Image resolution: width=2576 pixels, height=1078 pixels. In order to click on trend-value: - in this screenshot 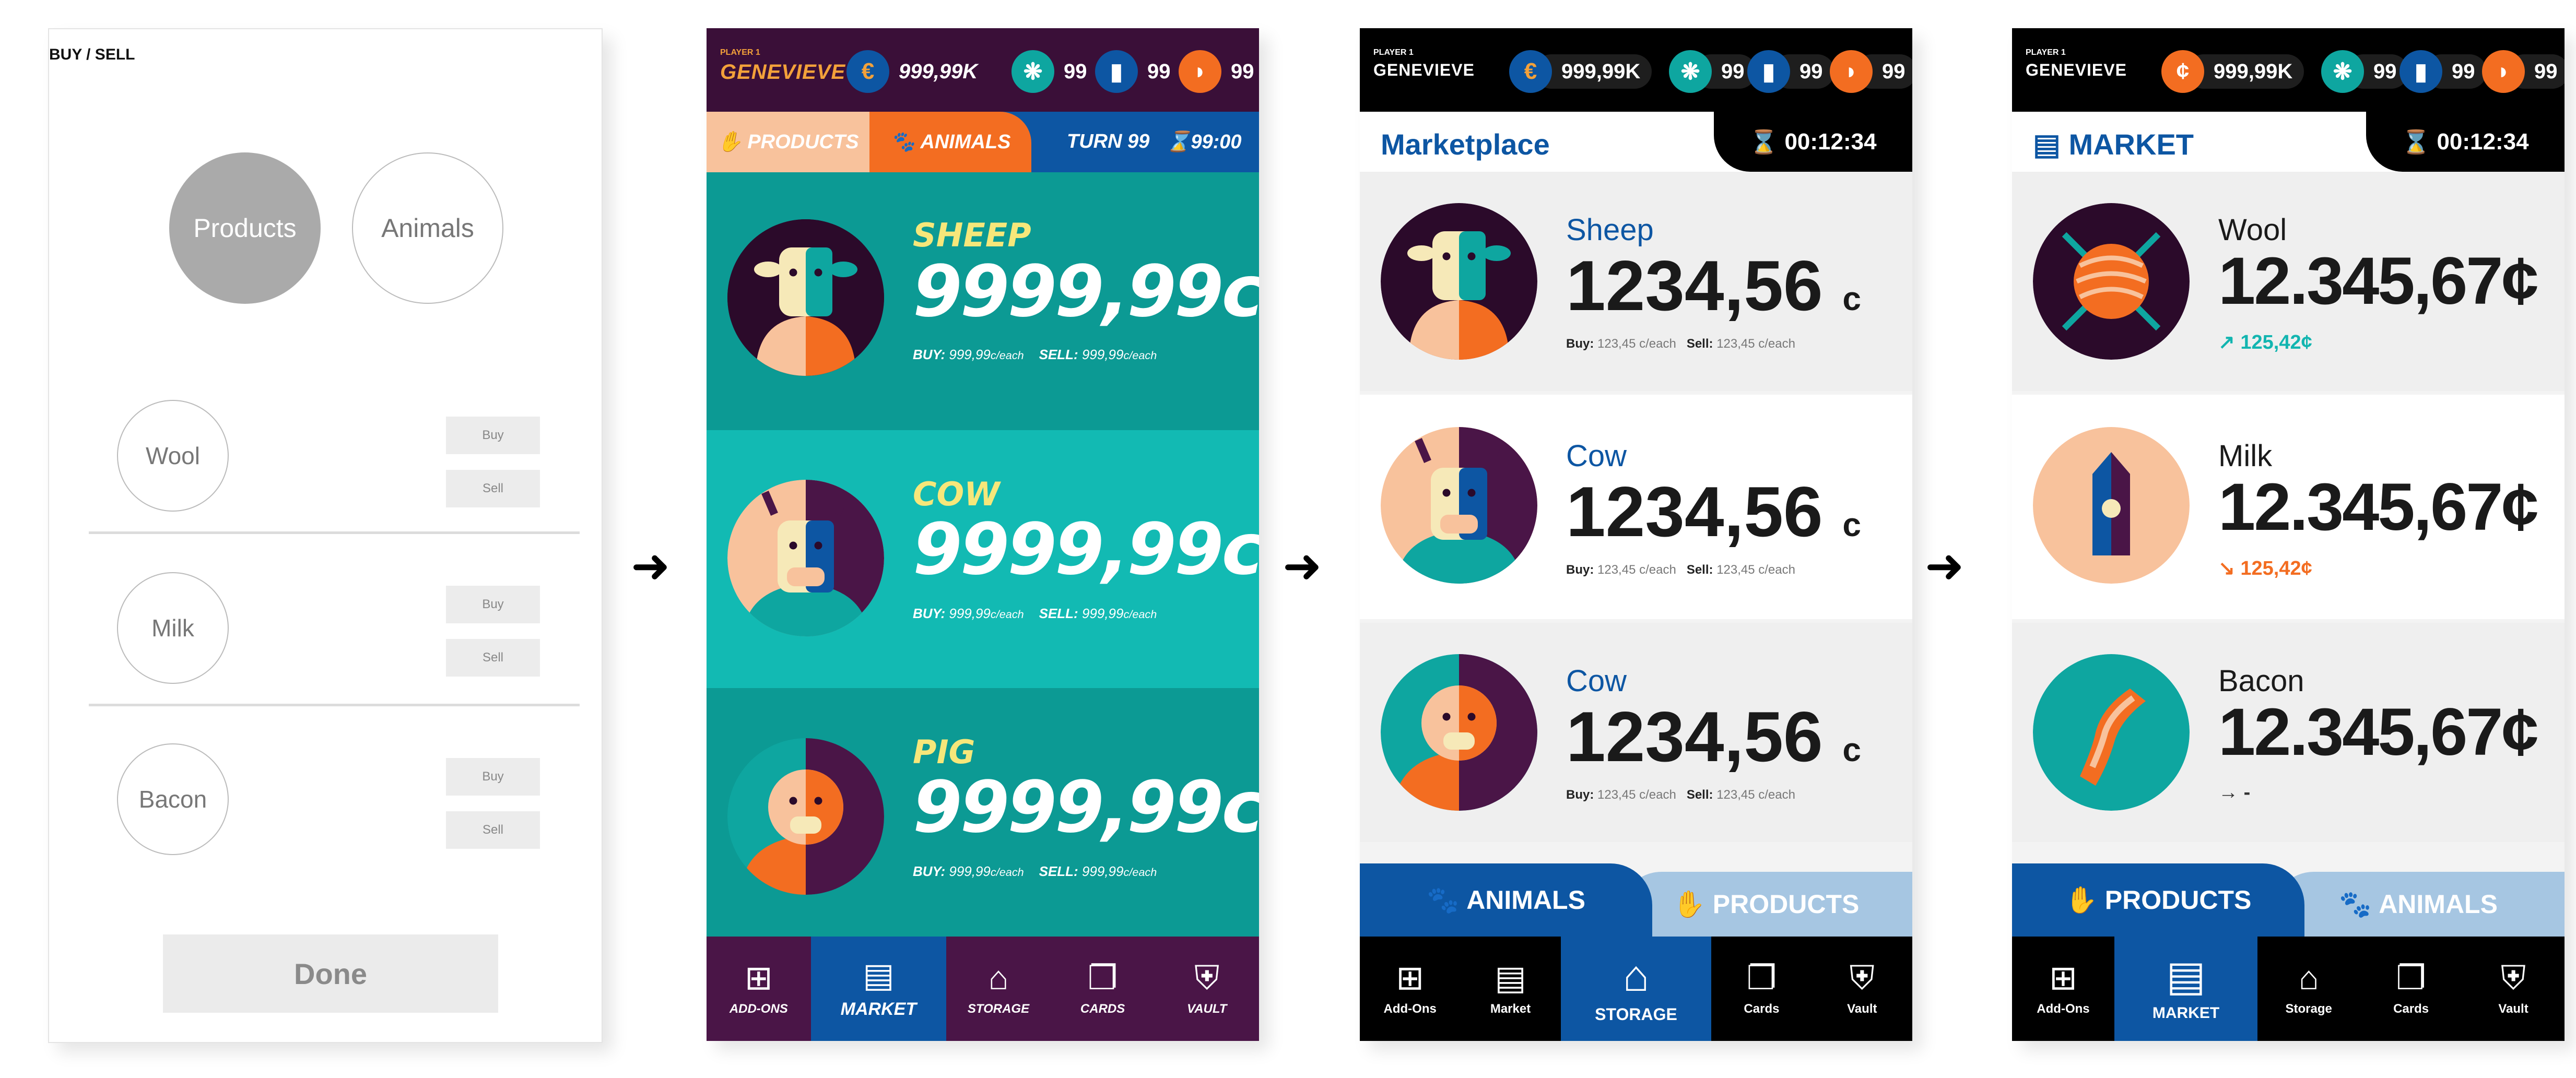, I will do `click(2247, 792)`.